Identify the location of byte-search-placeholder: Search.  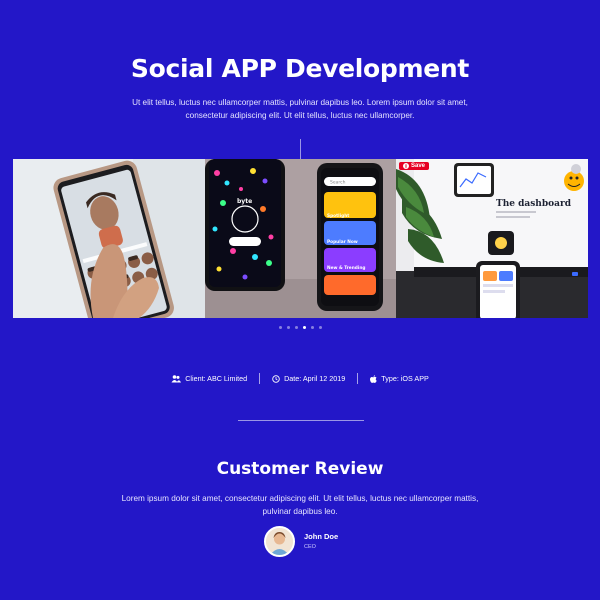
(338, 183).